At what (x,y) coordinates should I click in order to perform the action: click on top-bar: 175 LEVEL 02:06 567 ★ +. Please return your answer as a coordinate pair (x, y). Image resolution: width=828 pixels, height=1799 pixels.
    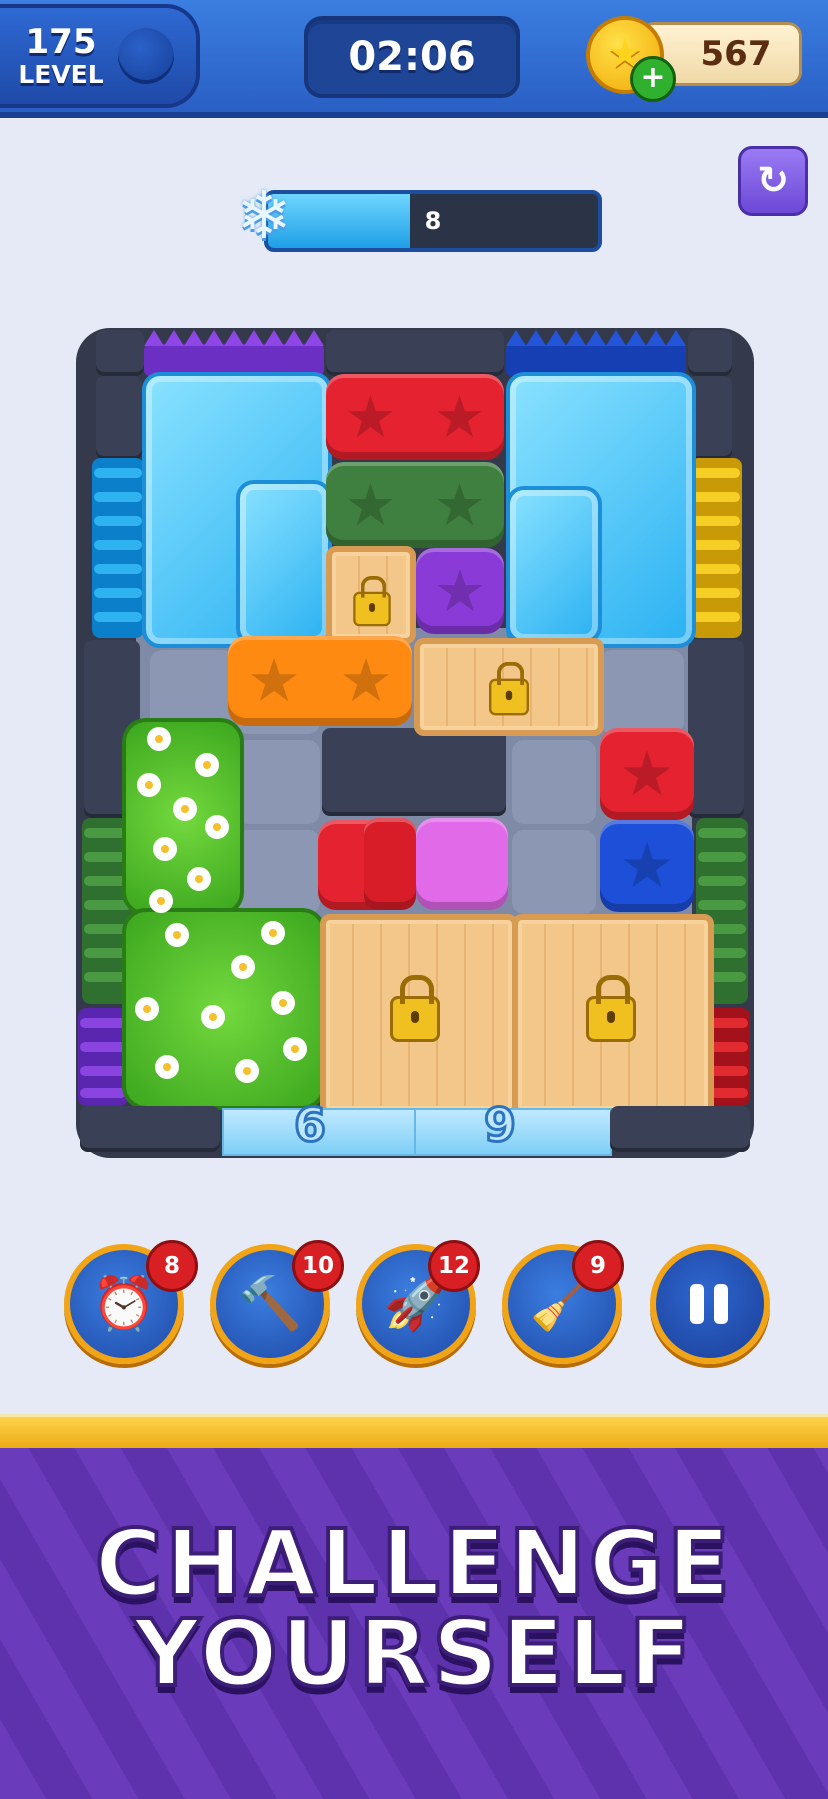
    Looking at the image, I should click on (414, 59).